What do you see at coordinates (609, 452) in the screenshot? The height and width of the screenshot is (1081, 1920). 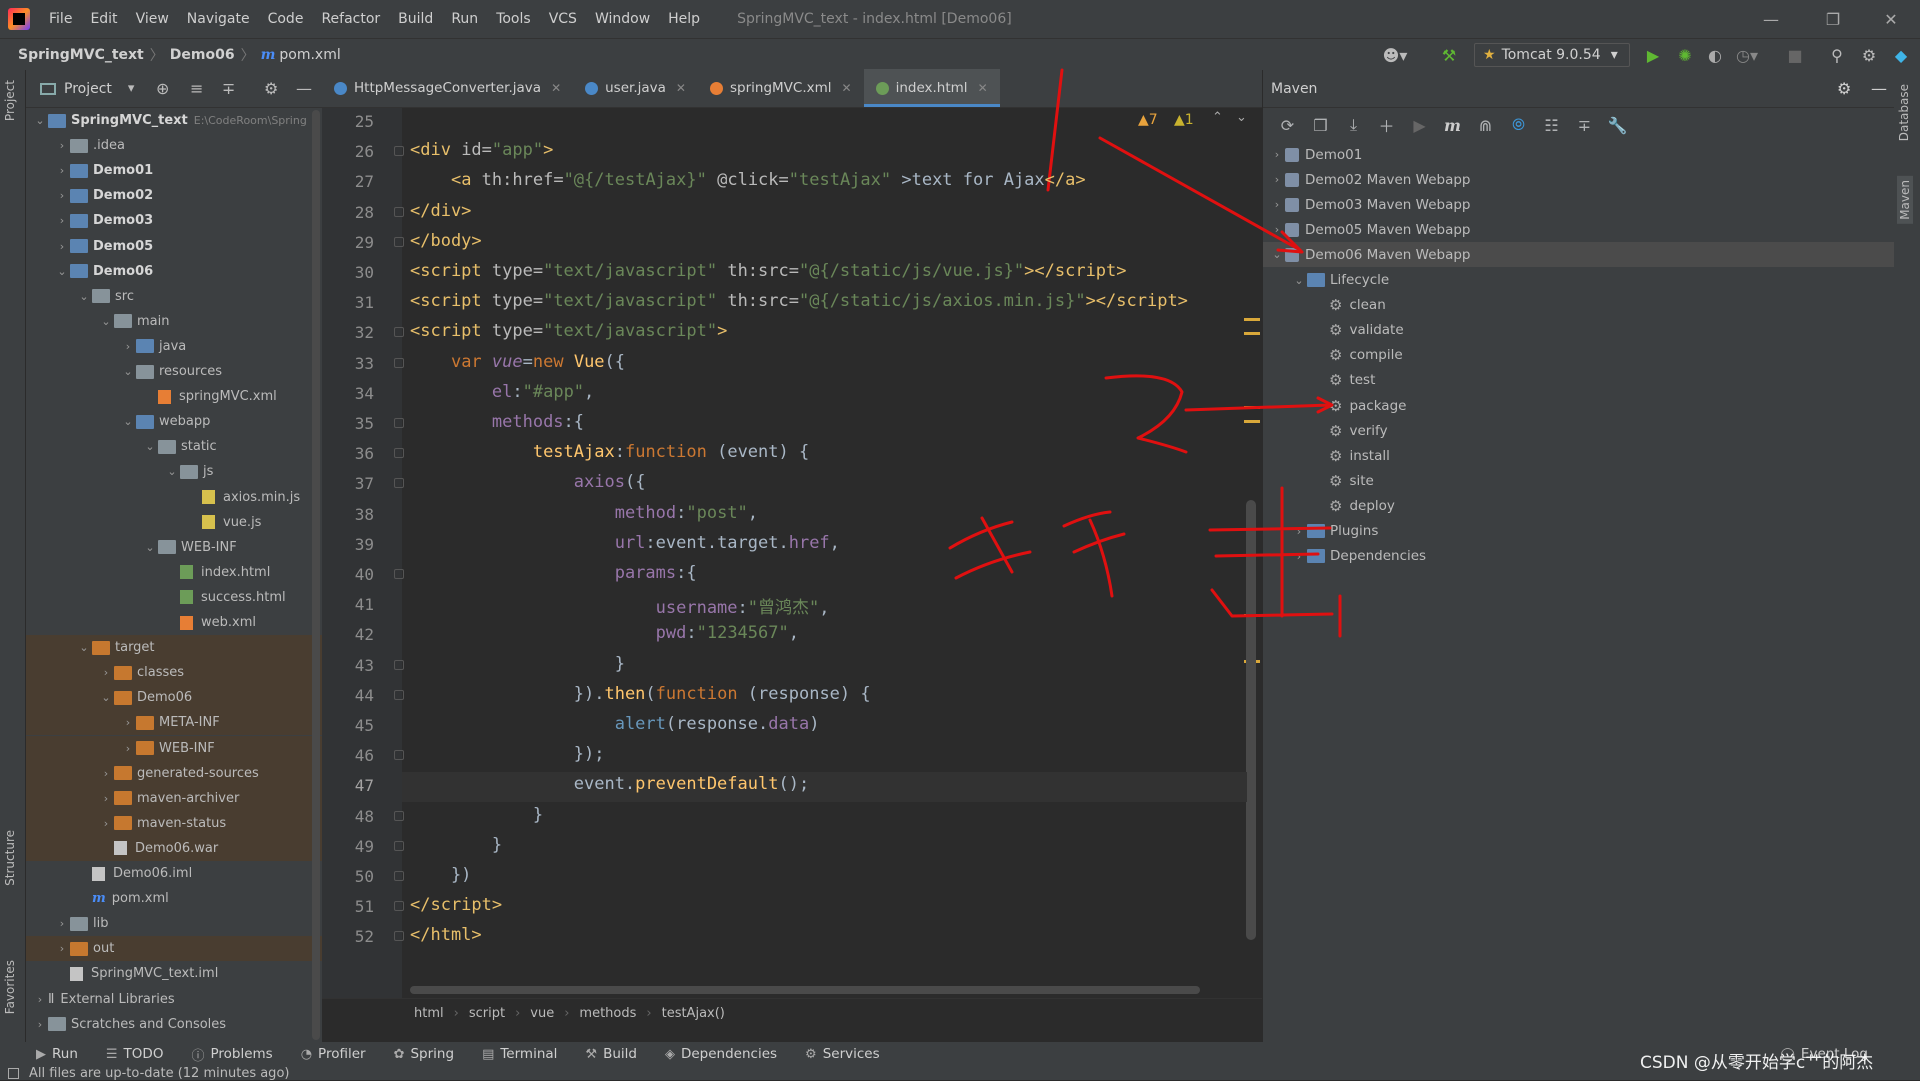 I see `code-line: testAjax:function (event) {` at bounding box center [609, 452].